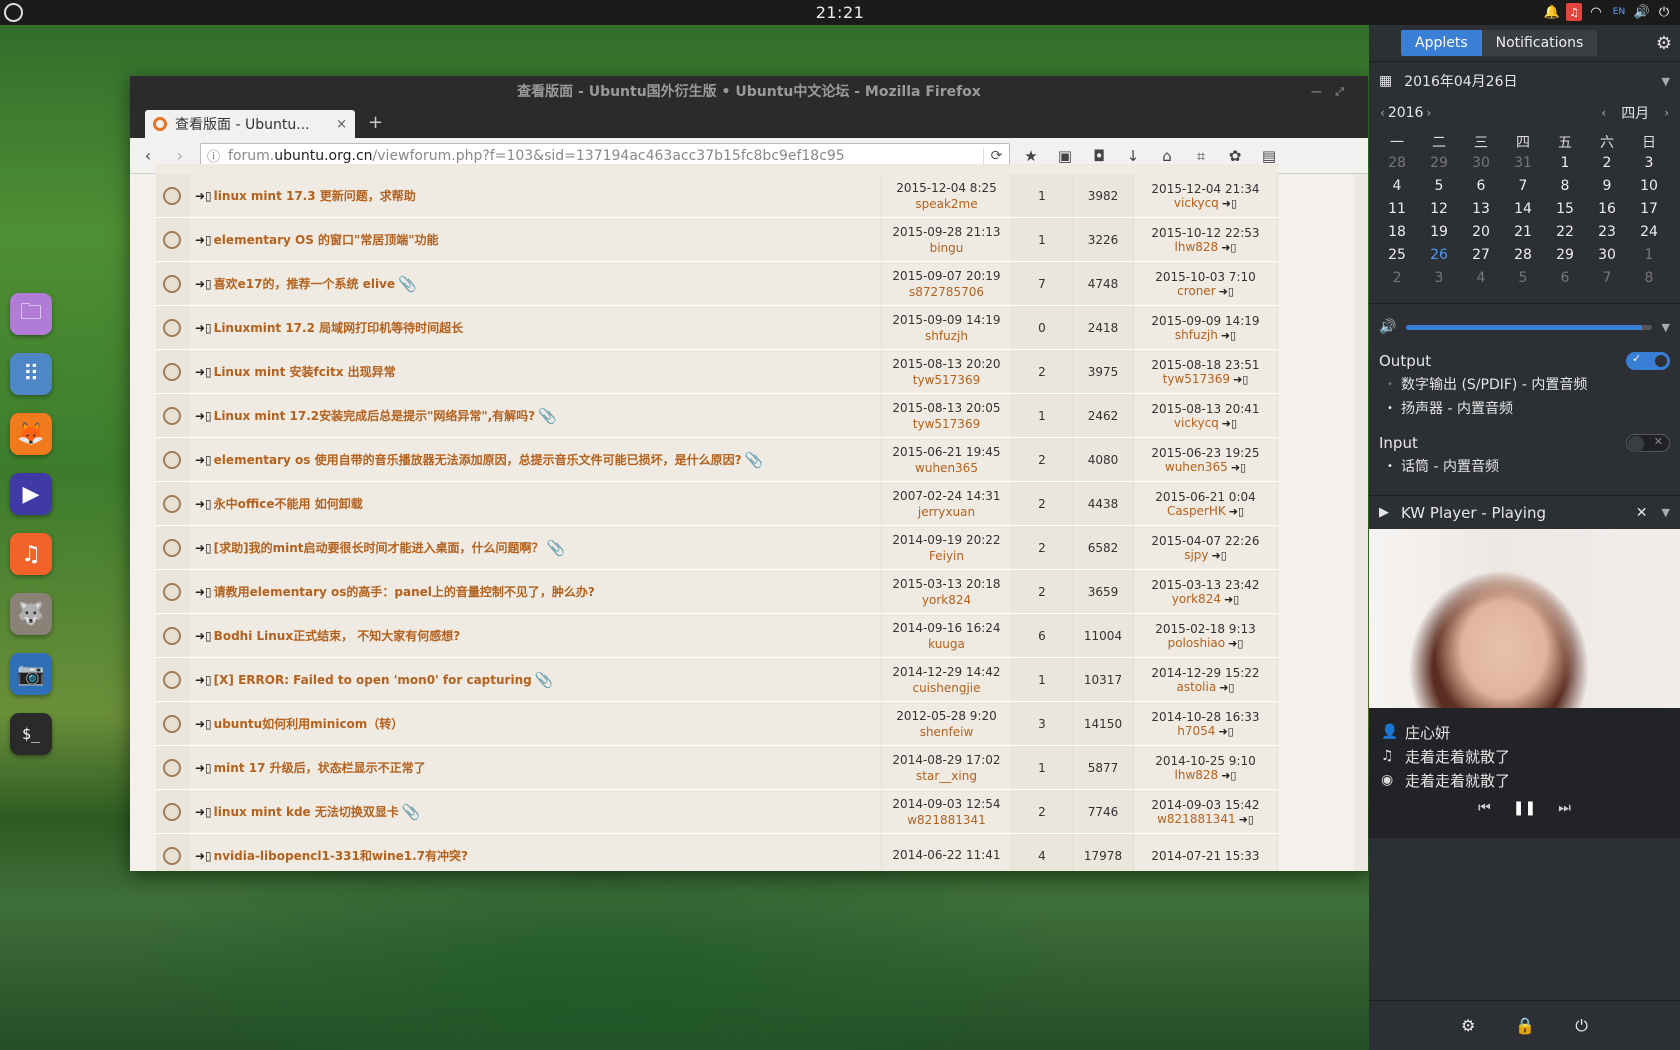  Describe the element at coordinates (1196, 819) in the screenshot. I see `last-poster-link: w821881341` at that location.